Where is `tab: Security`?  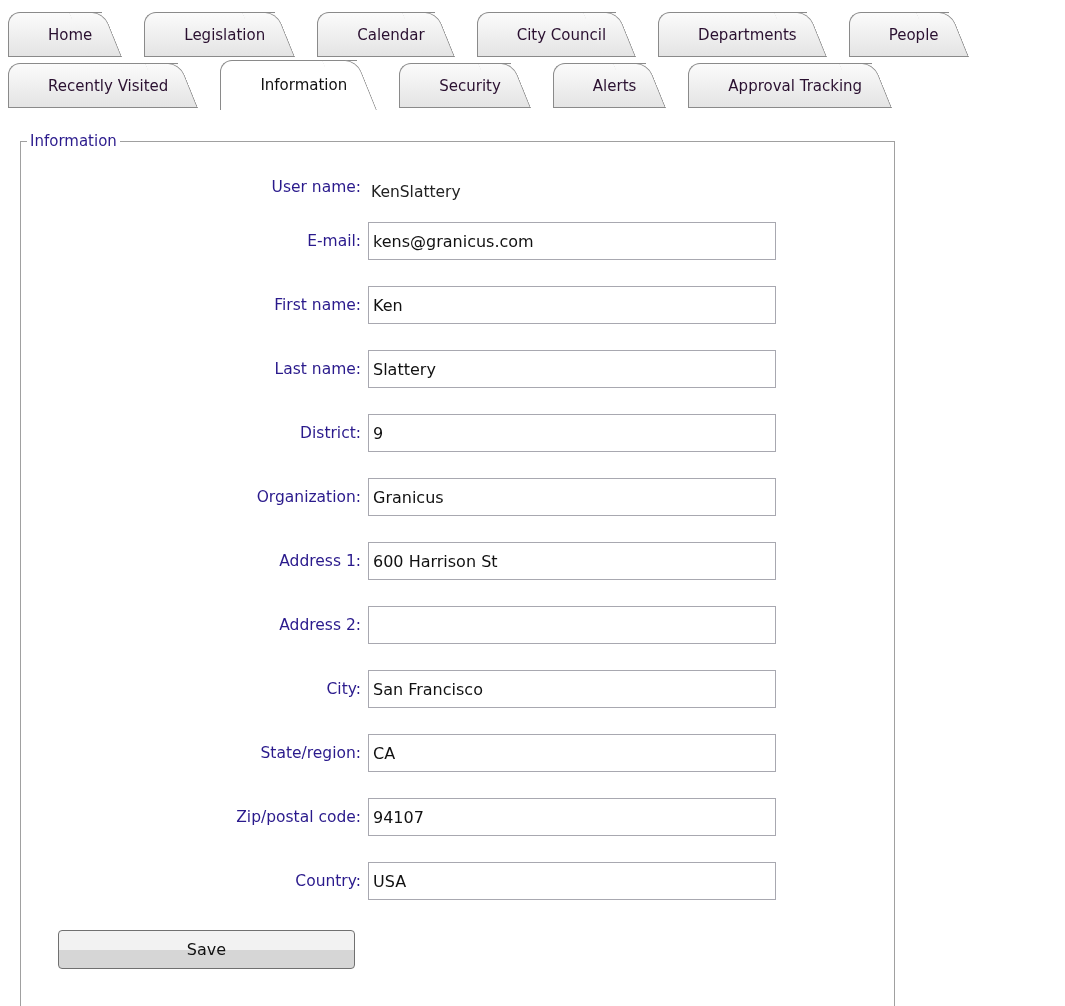
tab: Security is located at coordinates (475, 85).